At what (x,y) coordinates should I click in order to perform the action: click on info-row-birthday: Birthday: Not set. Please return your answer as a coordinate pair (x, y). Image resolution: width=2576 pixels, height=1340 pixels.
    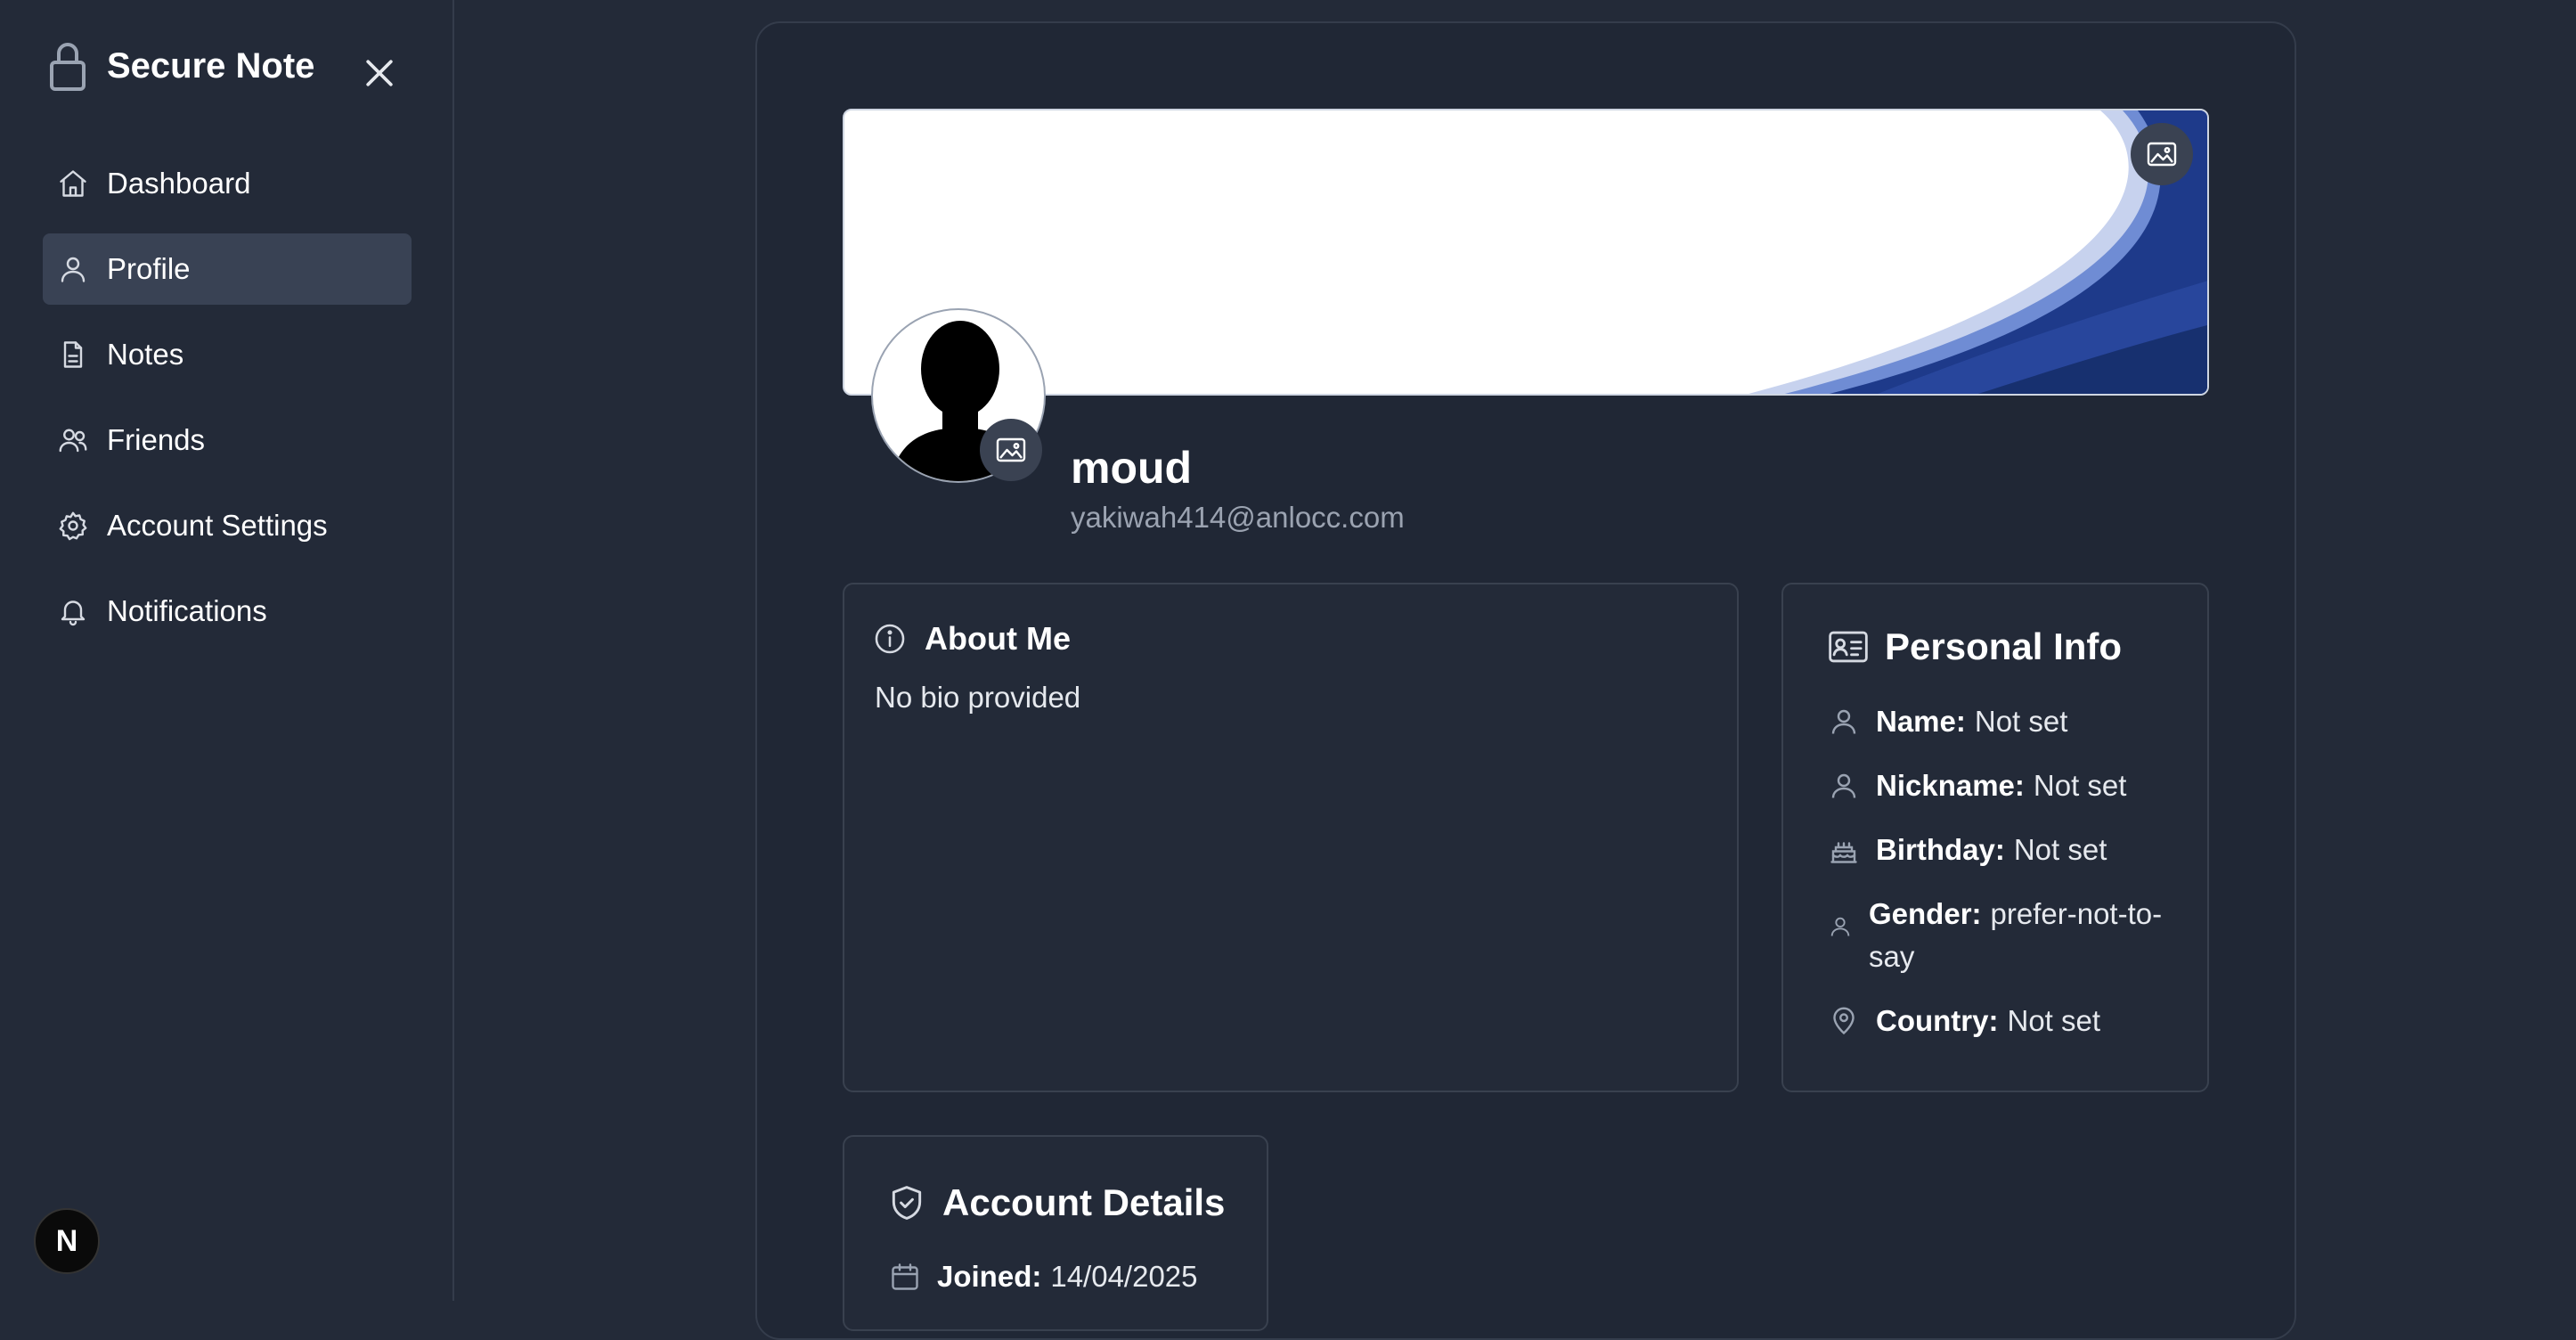
    Looking at the image, I should click on (1968, 850).